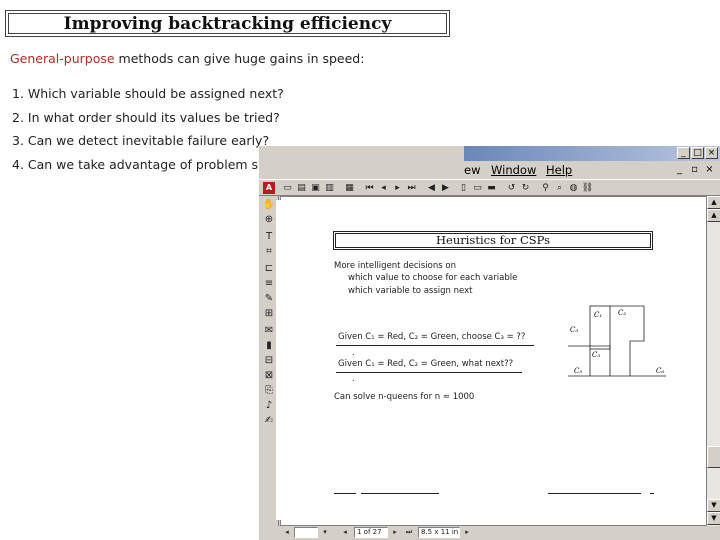  I want to click on attach-tool-icon: ⎘, so click(269, 390).